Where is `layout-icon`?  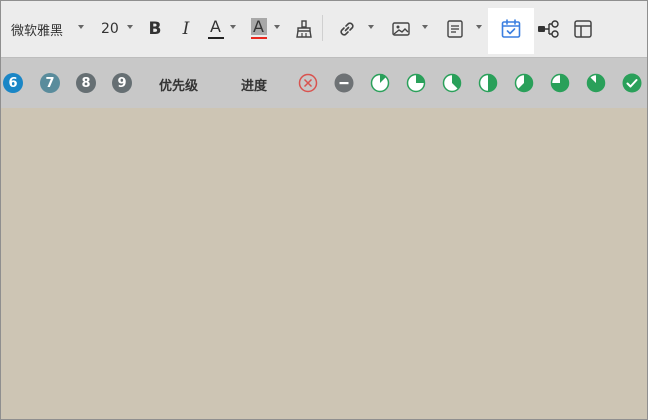 layout-icon is located at coordinates (583, 29).